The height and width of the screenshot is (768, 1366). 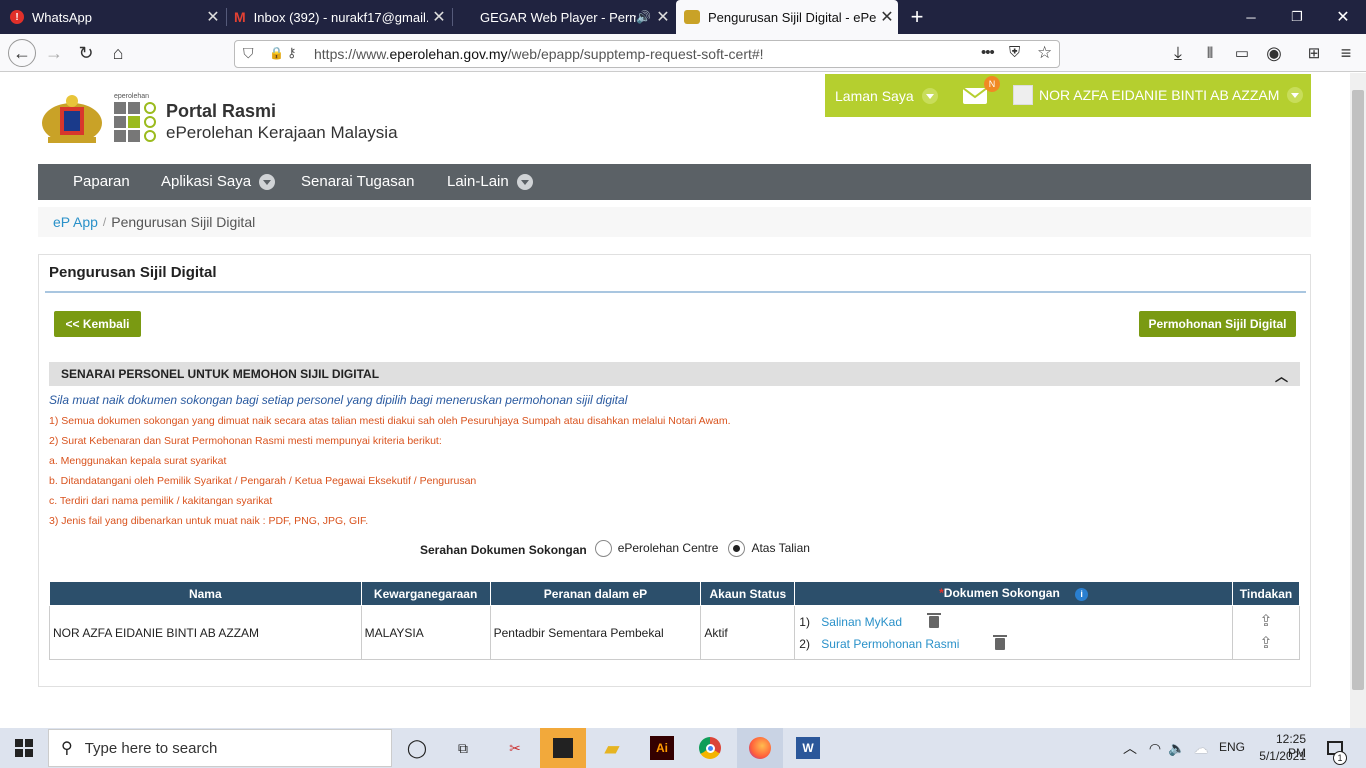 I want to click on tab-whatsapp: ! WhatsApp ✕, so click(x=112, y=17).